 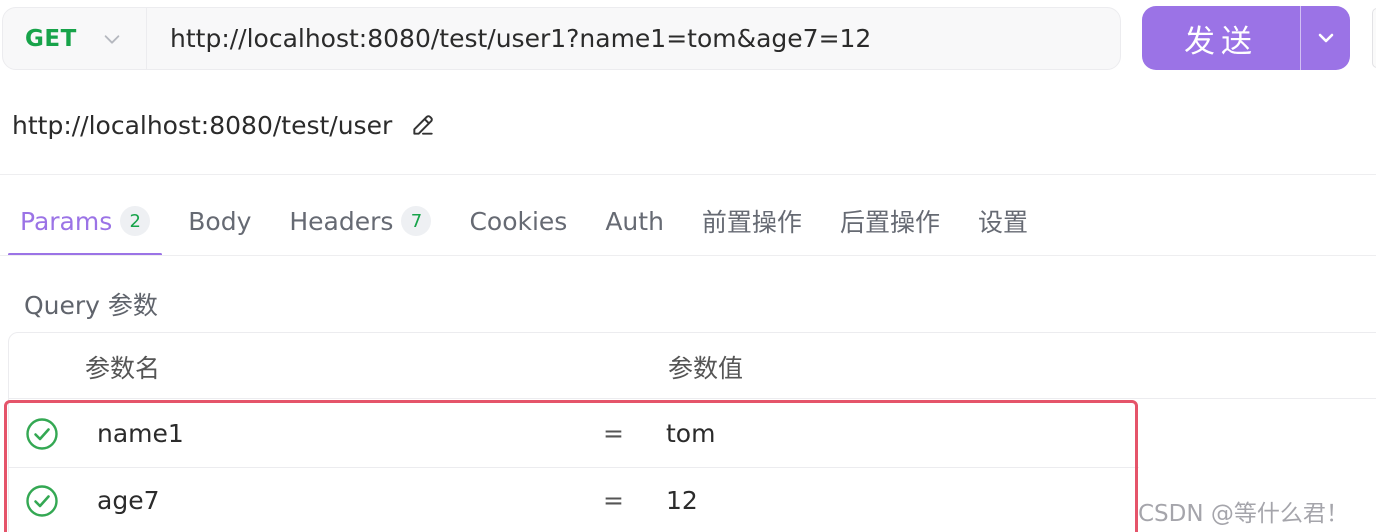 What do you see at coordinates (1221, 38) in the screenshot?
I see `send-button: 发送` at bounding box center [1221, 38].